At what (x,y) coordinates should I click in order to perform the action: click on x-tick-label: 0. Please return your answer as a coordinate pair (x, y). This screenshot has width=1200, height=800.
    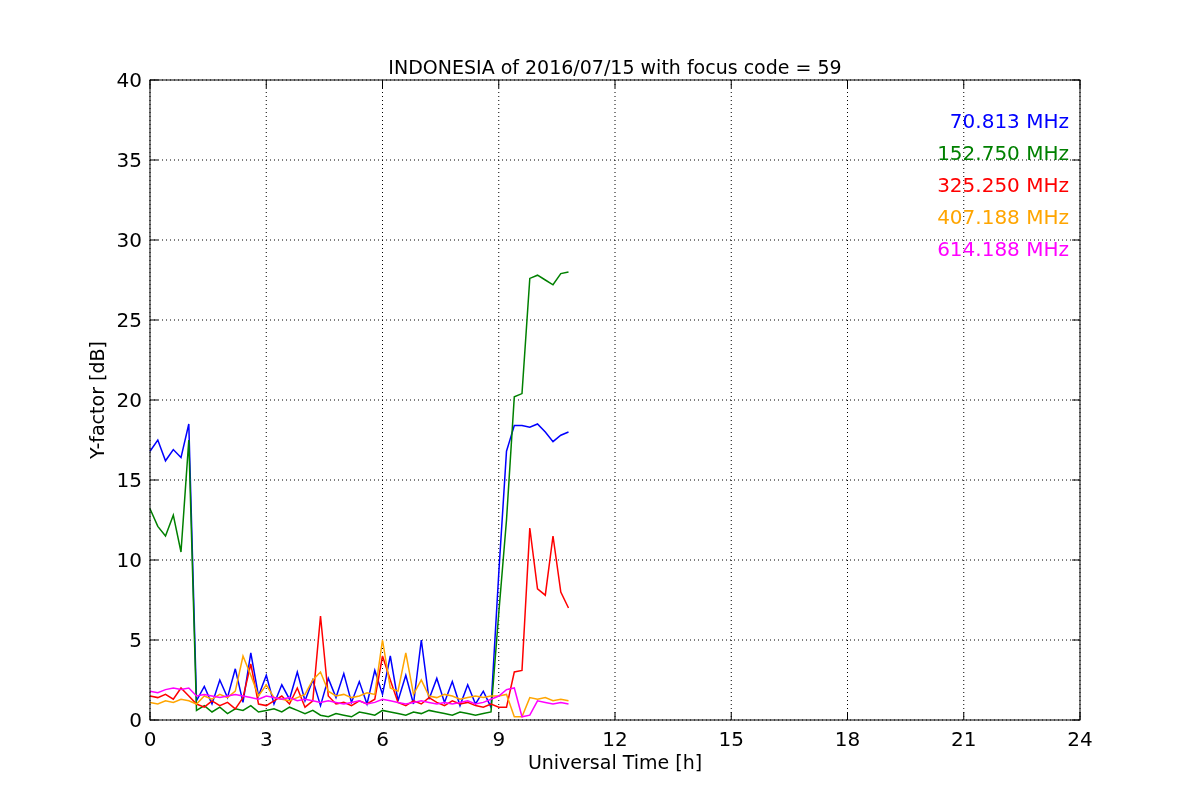
    Looking at the image, I should click on (150, 739).